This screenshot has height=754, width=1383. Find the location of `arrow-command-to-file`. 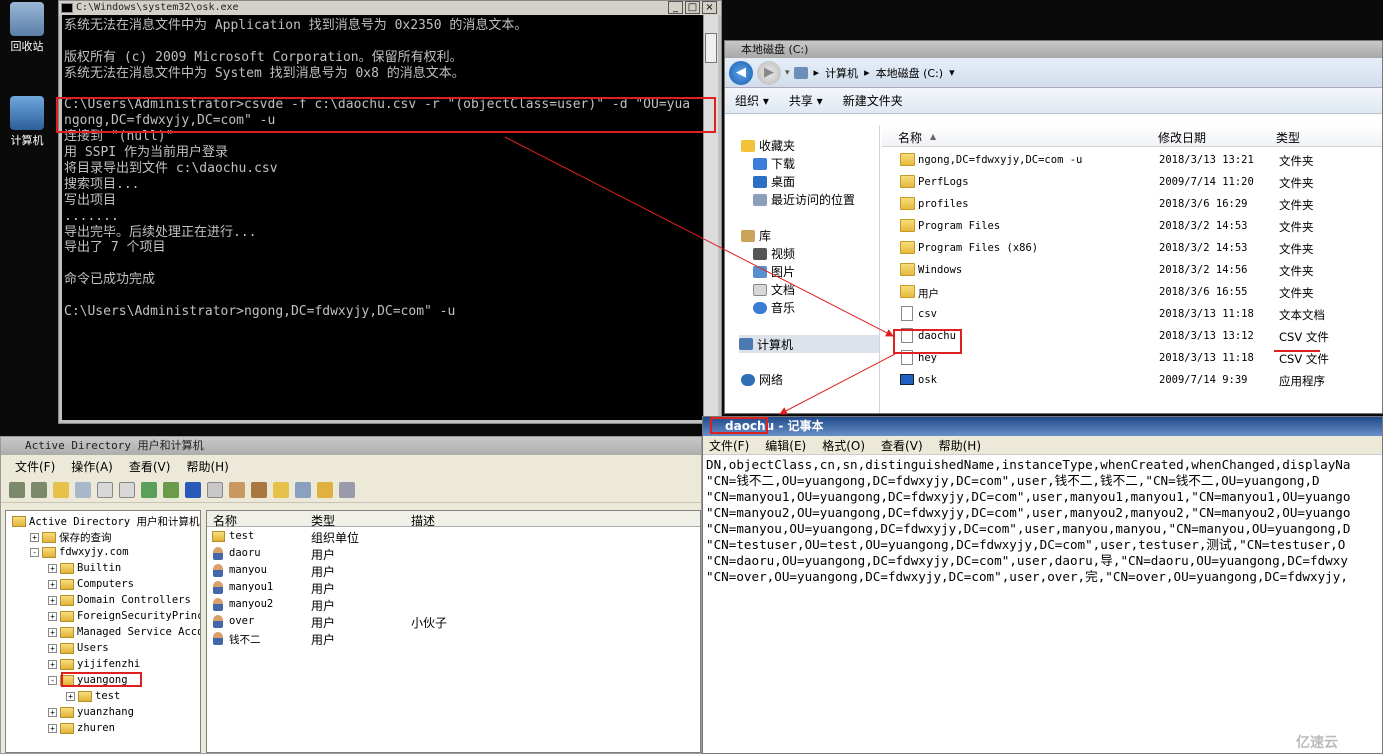

arrow-command-to-file is located at coordinates (699, 236).